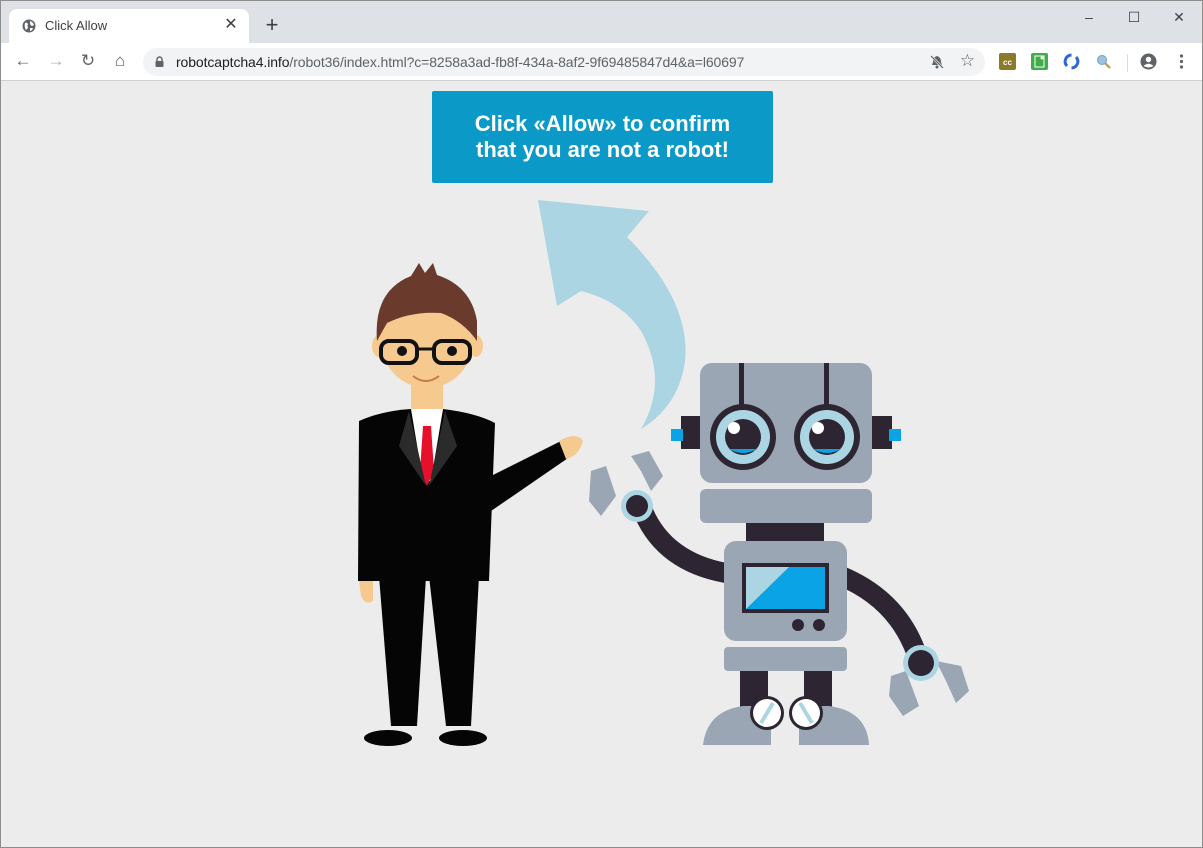 This screenshot has height=848, width=1203. Describe the element at coordinates (602, 149) in the screenshot. I see `cta-line-2: that you are not a robot!` at that location.